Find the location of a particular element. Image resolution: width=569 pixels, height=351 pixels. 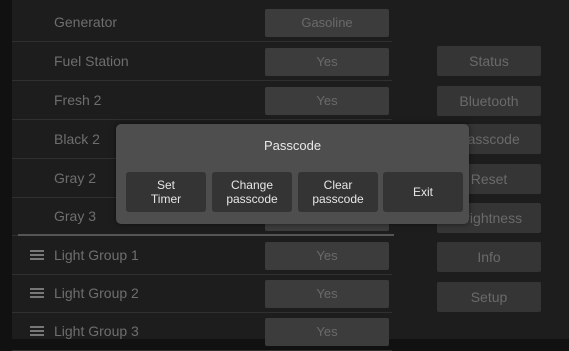

light-group-2-value-button: Yes is located at coordinates (327, 294).